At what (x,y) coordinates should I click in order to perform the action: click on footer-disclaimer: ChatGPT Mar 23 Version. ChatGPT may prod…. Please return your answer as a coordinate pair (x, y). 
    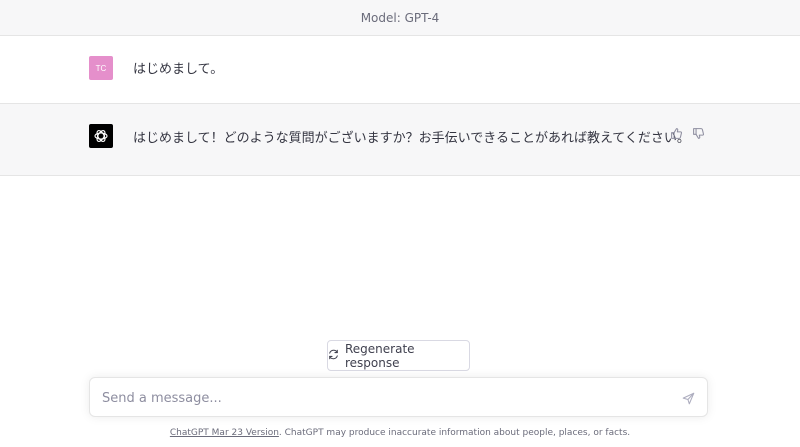
    Looking at the image, I should click on (400, 435).